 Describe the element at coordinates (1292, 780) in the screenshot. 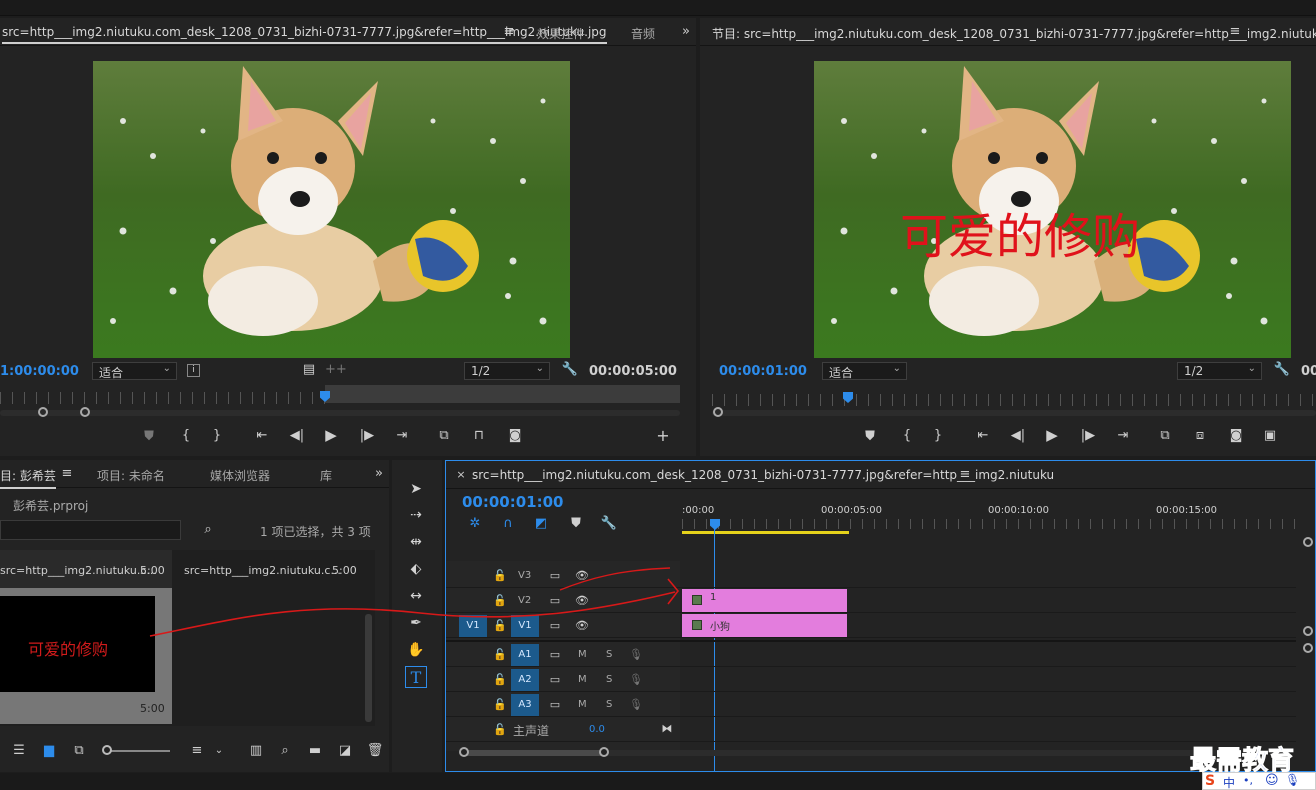

I see `microphone-icon: 🎙` at that location.